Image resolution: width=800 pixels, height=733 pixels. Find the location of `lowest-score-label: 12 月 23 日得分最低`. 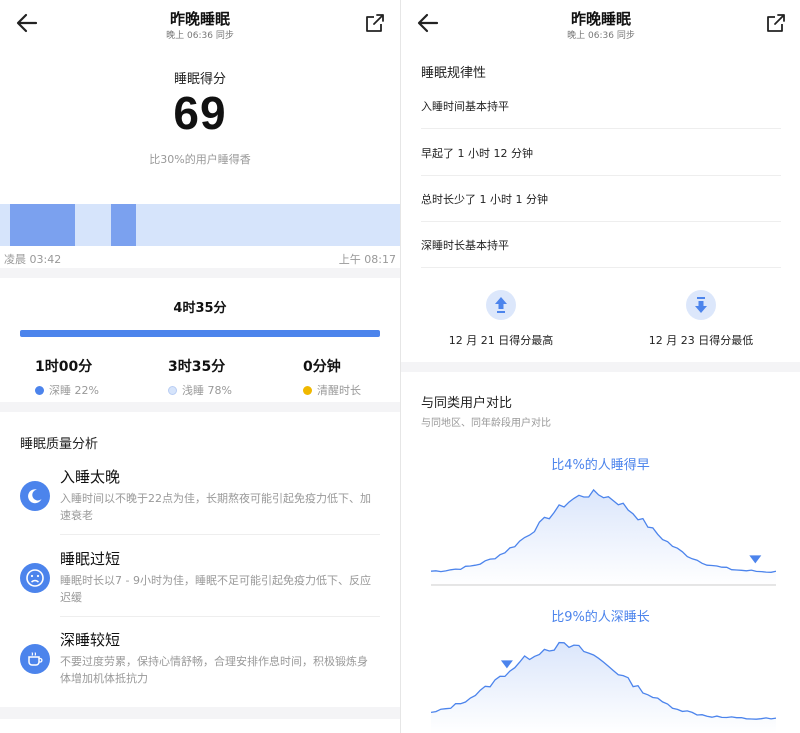

lowest-score-label: 12 月 23 日得分最低 is located at coordinates (701, 340).